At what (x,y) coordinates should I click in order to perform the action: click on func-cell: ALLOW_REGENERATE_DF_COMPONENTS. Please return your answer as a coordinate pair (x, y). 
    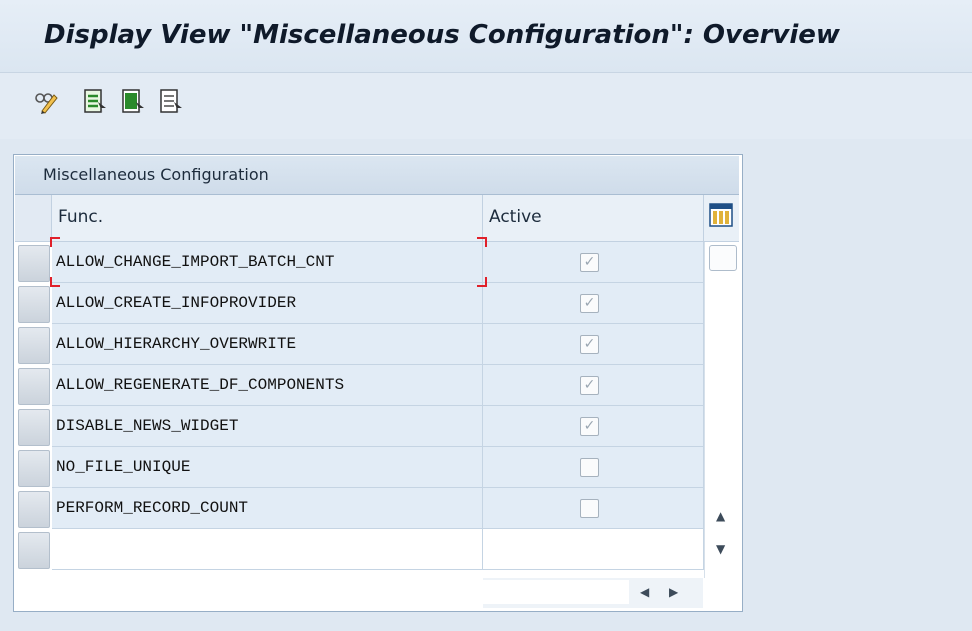
    Looking at the image, I should click on (267, 385).